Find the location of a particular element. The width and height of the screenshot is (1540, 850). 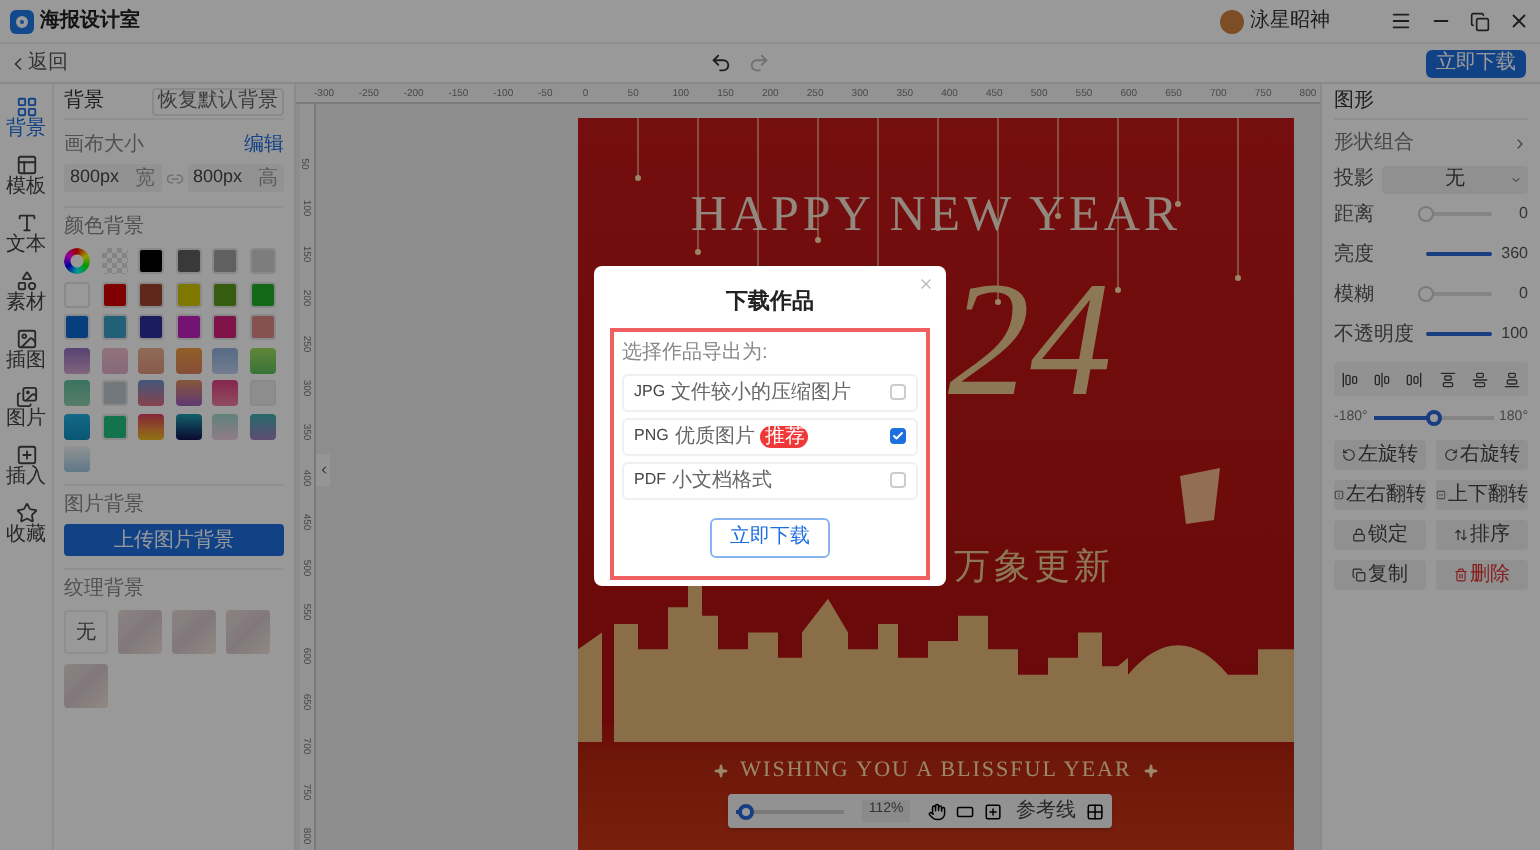

action-button: 左旋转 is located at coordinates (1380, 455).